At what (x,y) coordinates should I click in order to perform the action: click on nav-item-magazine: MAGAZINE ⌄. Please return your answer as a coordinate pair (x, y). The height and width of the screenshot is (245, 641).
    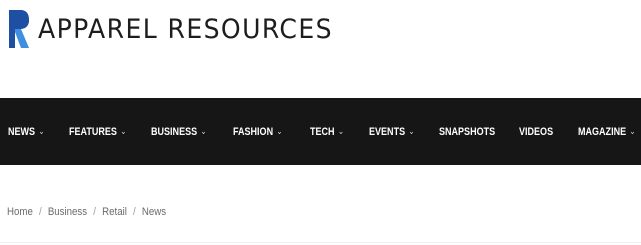
    Looking at the image, I should click on (607, 131).